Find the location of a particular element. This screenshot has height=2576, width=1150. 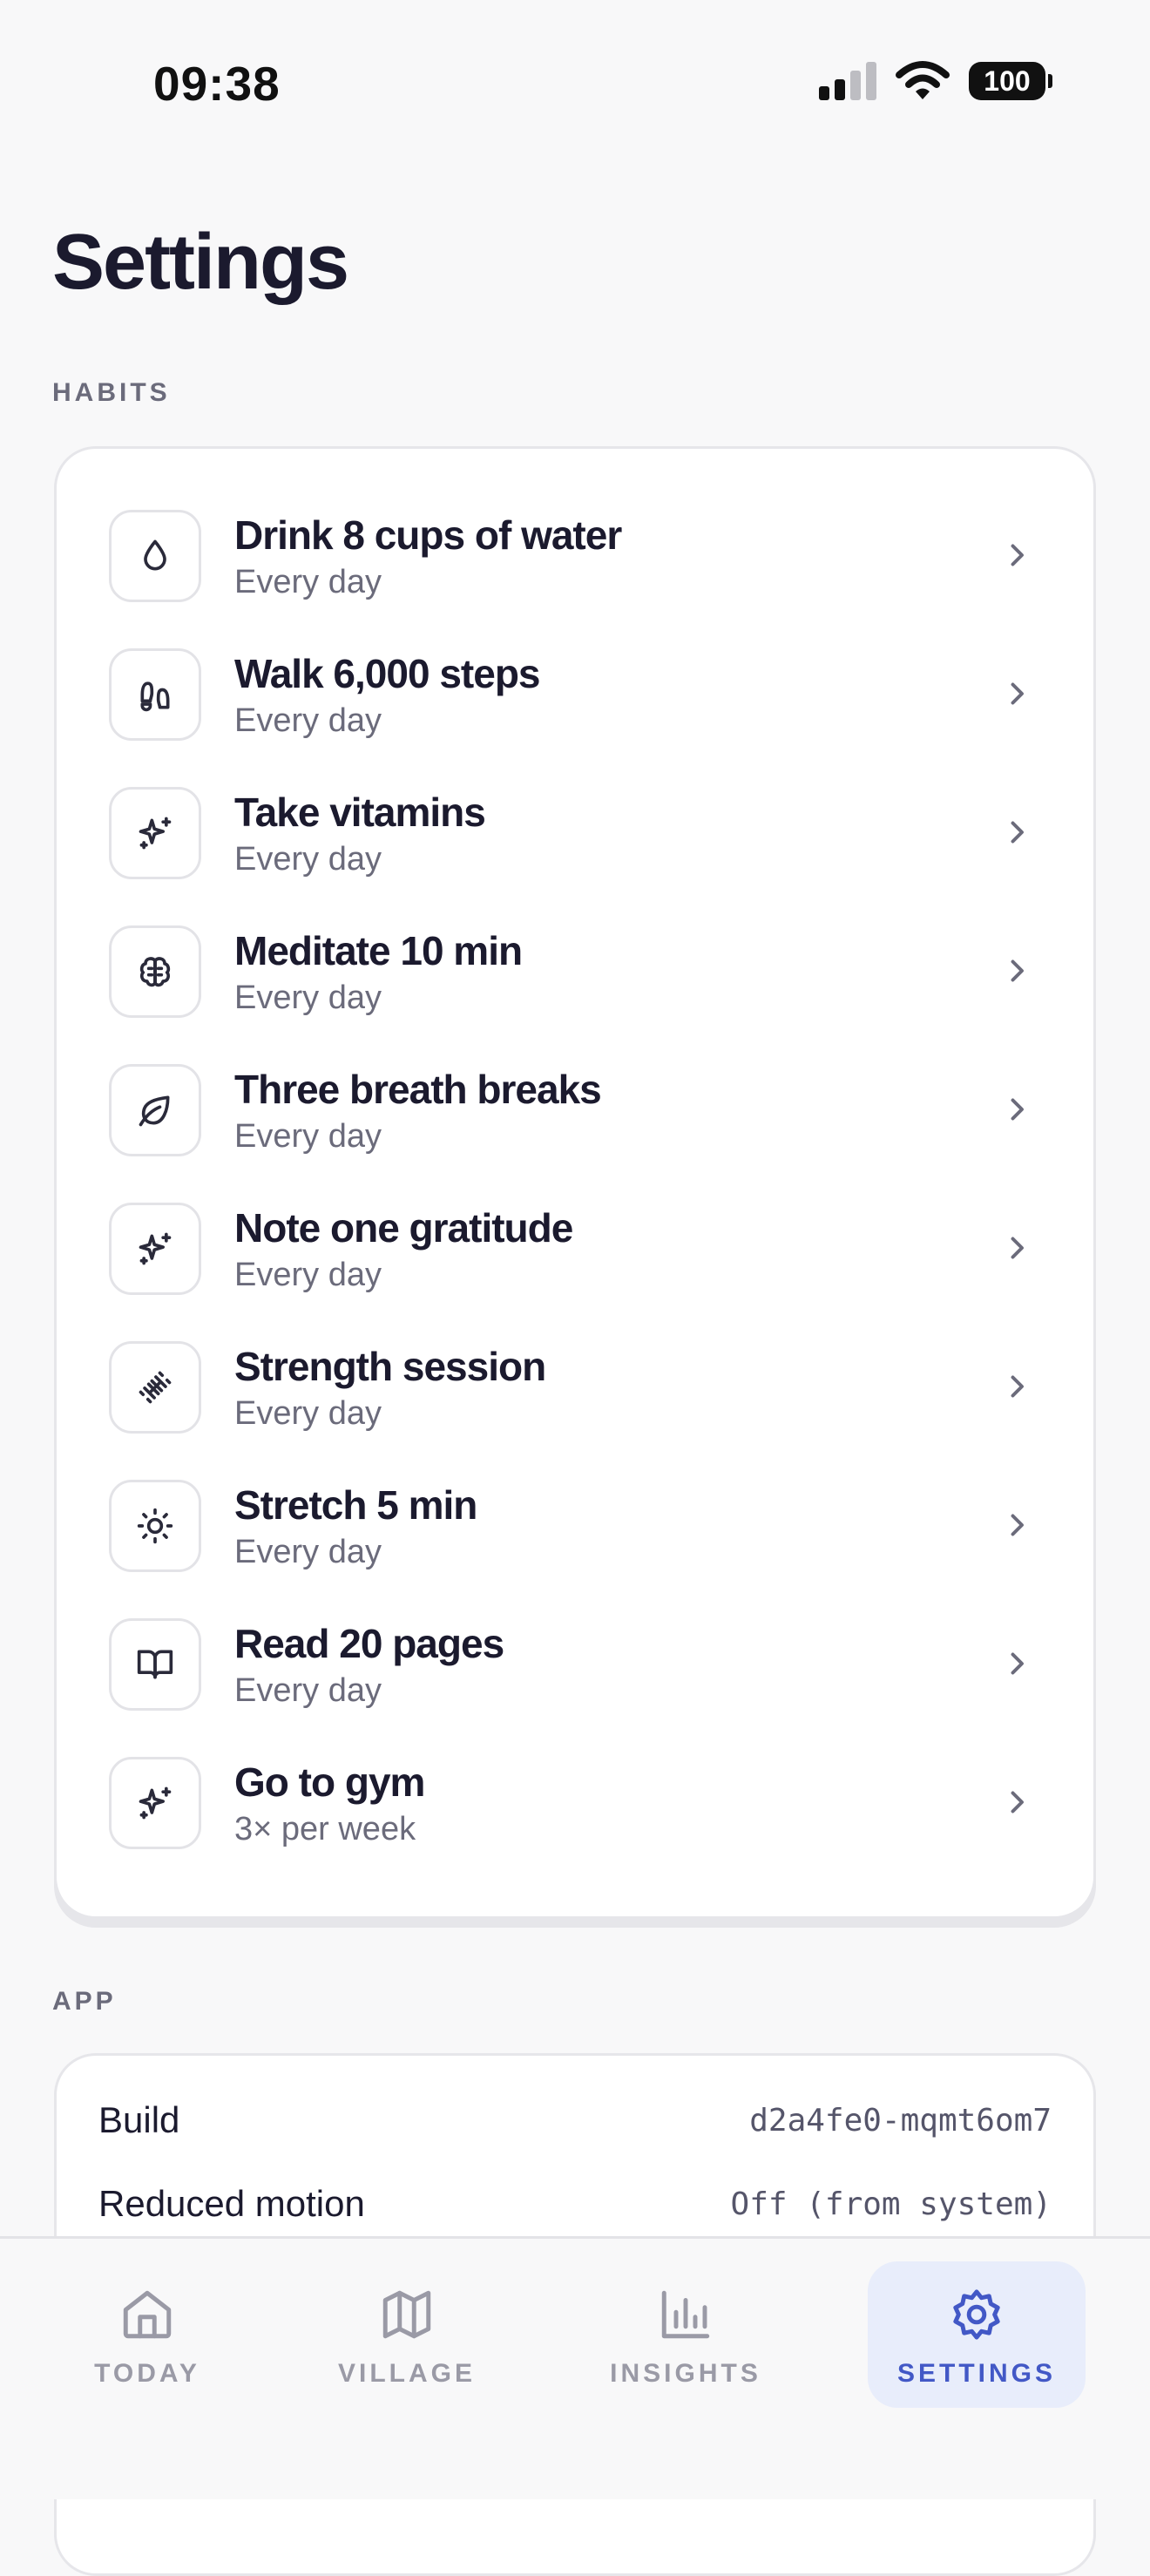

habit-row: Drink 8 cups of water Every day is located at coordinates (575, 579).